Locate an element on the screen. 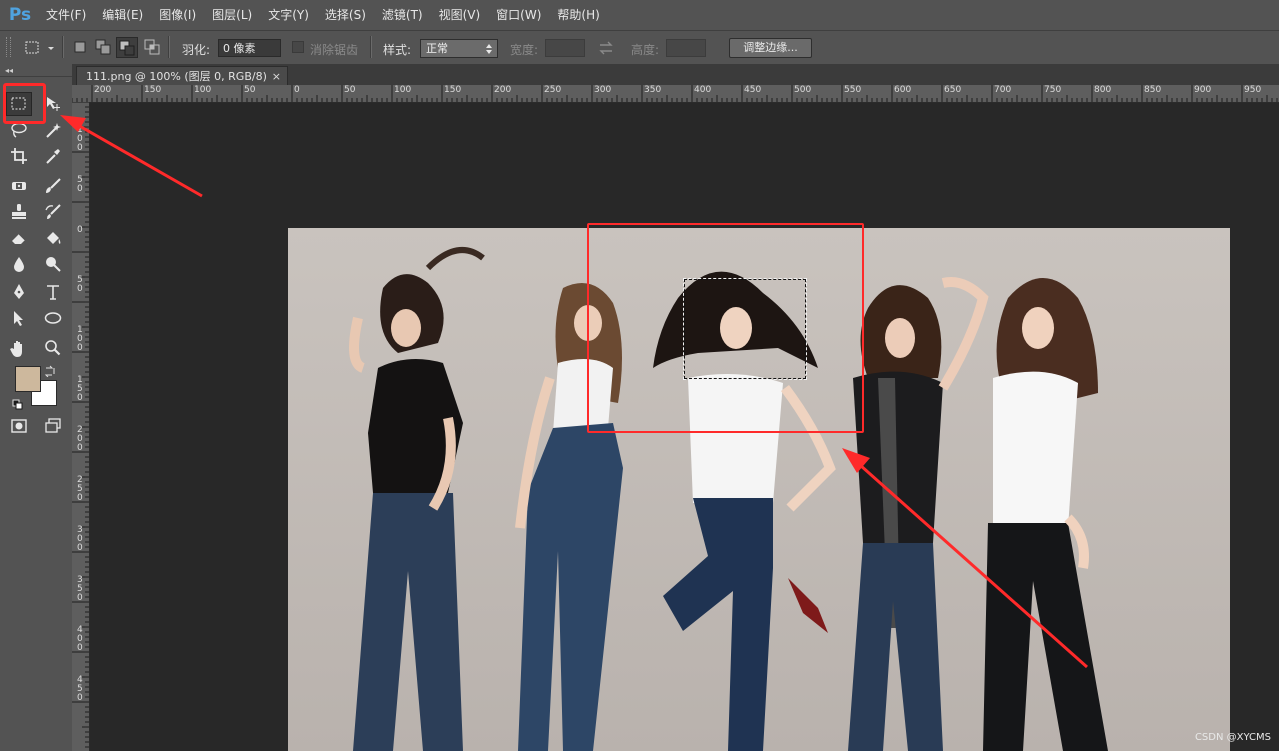 This screenshot has width=1279, height=751. watermark: CSDN @XYCMS is located at coordinates (1232, 737).